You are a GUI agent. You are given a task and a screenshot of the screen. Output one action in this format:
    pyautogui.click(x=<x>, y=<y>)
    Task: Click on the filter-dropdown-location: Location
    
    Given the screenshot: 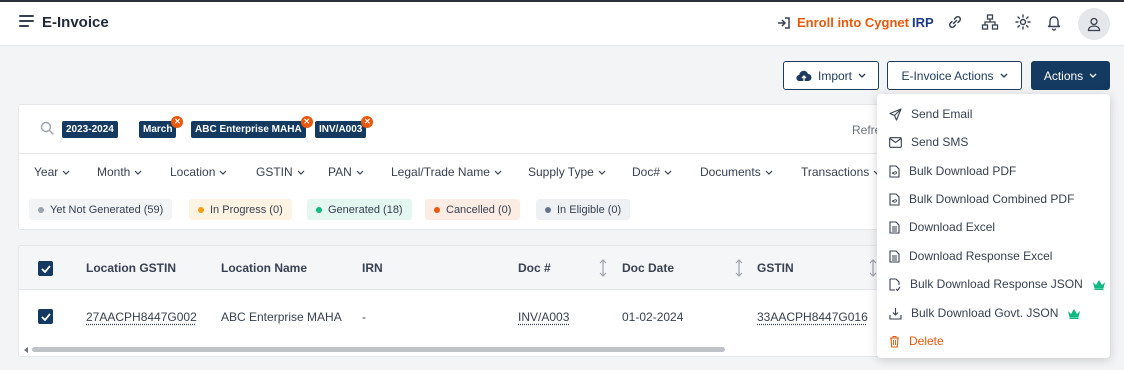 What is the action you would take?
    pyautogui.click(x=198, y=172)
    